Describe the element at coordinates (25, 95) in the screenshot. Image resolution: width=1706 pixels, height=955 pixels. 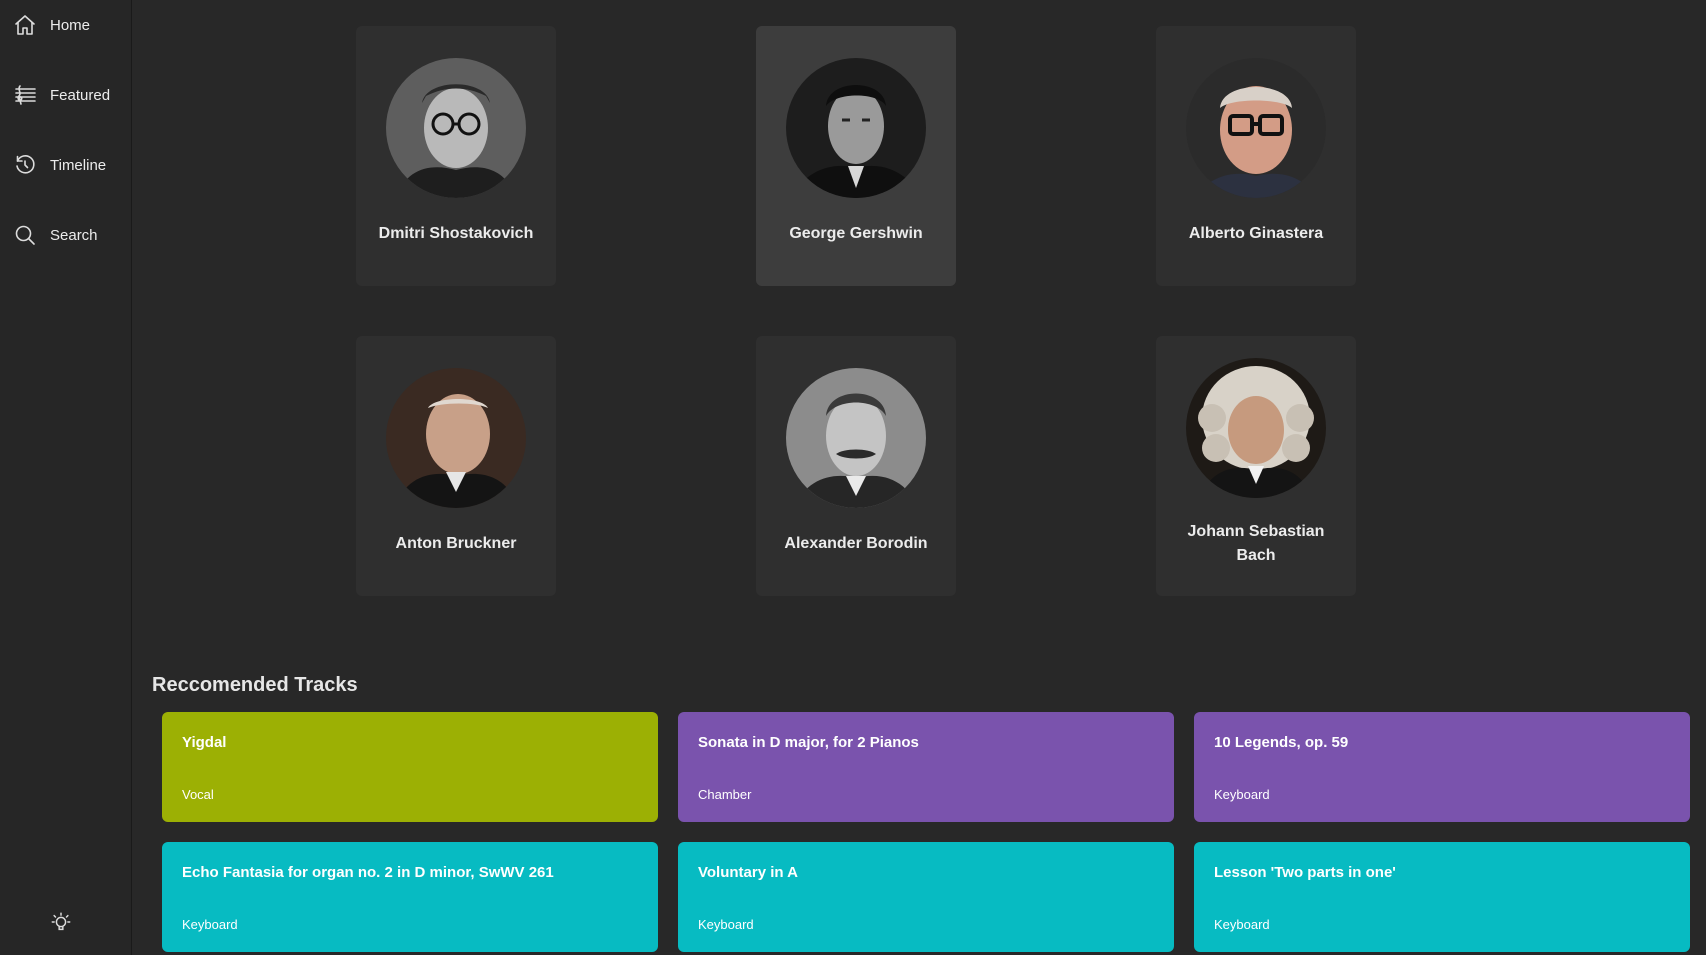
I see `music-staff-icon` at that location.